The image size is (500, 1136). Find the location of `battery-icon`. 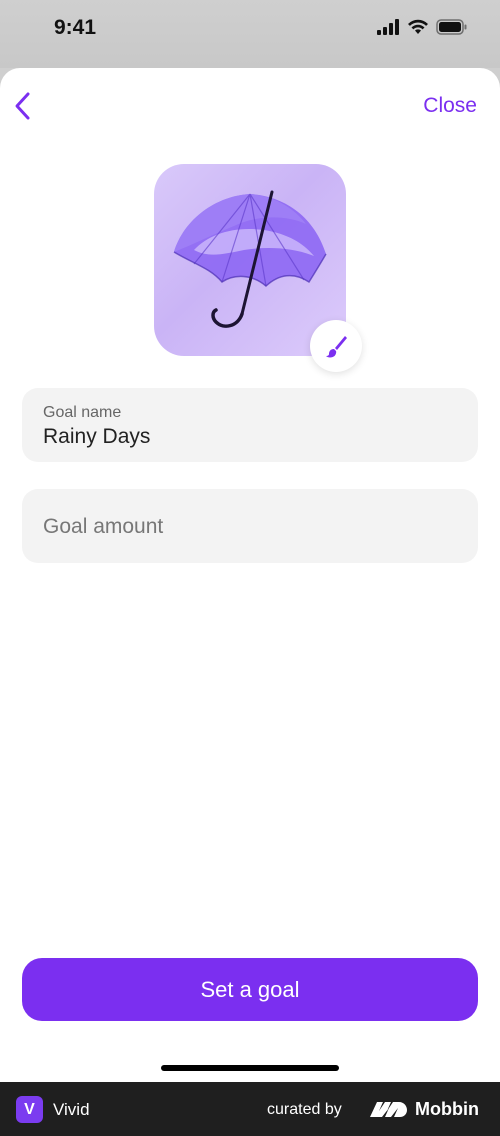

battery-icon is located at coordinates (451, 27).